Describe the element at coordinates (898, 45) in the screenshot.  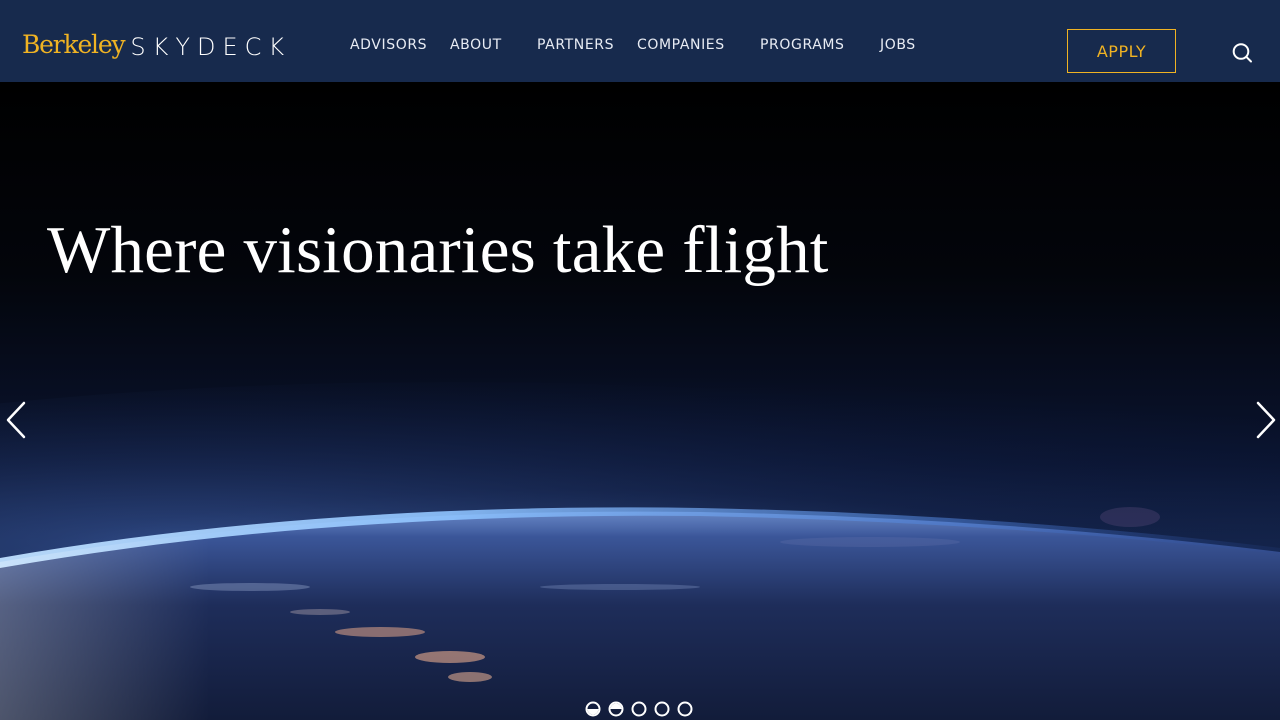
I see `nav-item-jobs: JOBS` at that location.